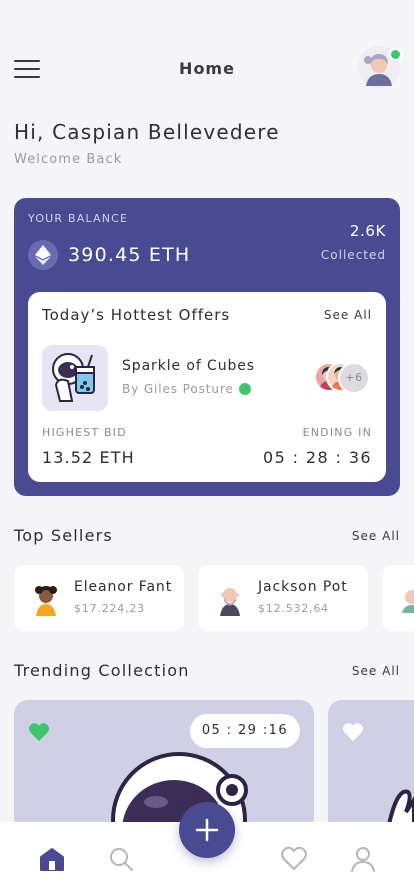 The image size is (414, 896). Describe the element at coordinates (52, 859) in the screenshot. I see `home-icon` at that location.